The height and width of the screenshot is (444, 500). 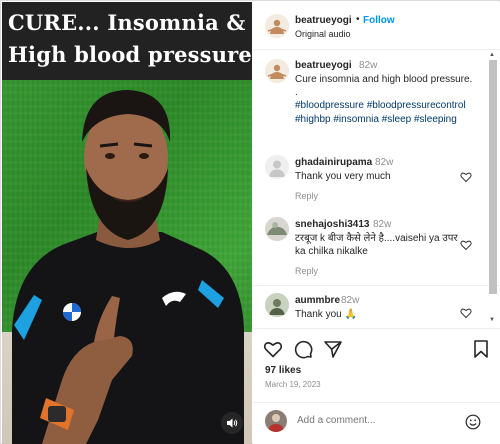 I want to click on author-avatar, so click(x=277, y=26).